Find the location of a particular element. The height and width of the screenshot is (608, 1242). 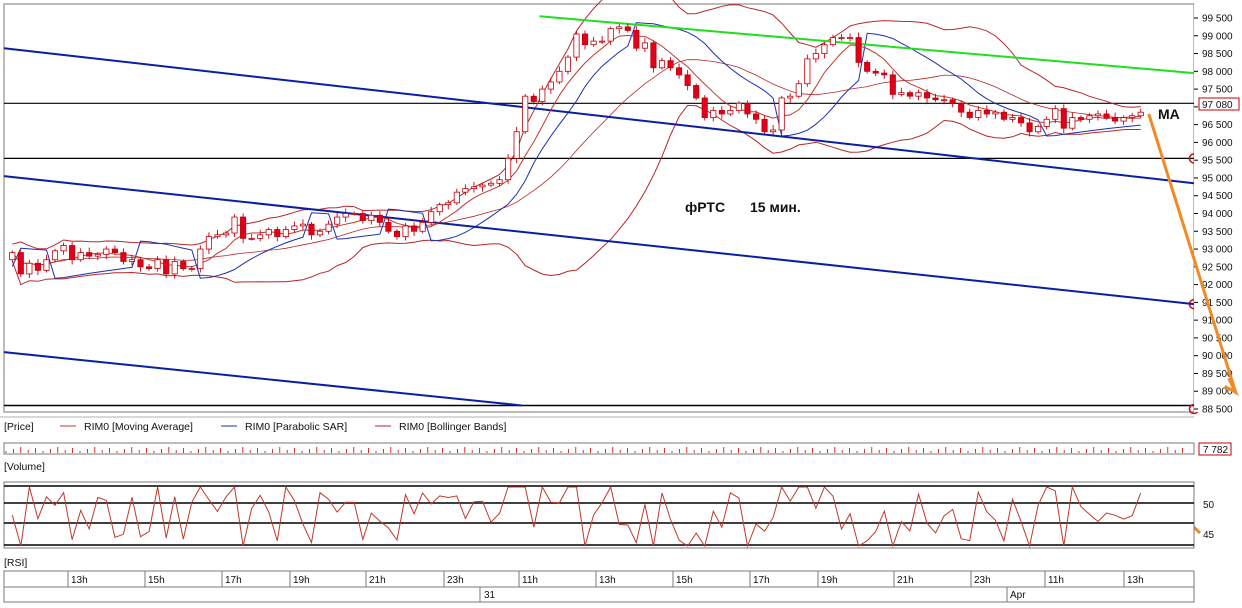

volume-label: [Volume] is located at coordinates (24, 467).